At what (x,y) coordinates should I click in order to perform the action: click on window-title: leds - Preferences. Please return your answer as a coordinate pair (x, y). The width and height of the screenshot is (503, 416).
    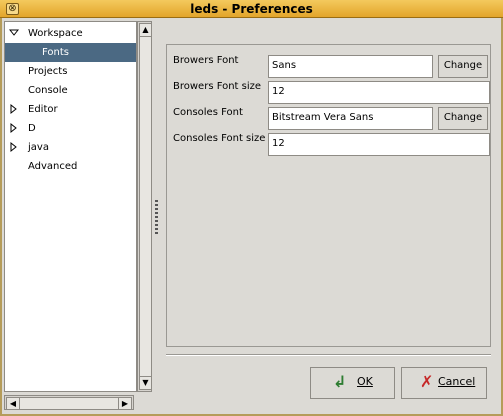
    Looking at the image, I should click on (251, 9).